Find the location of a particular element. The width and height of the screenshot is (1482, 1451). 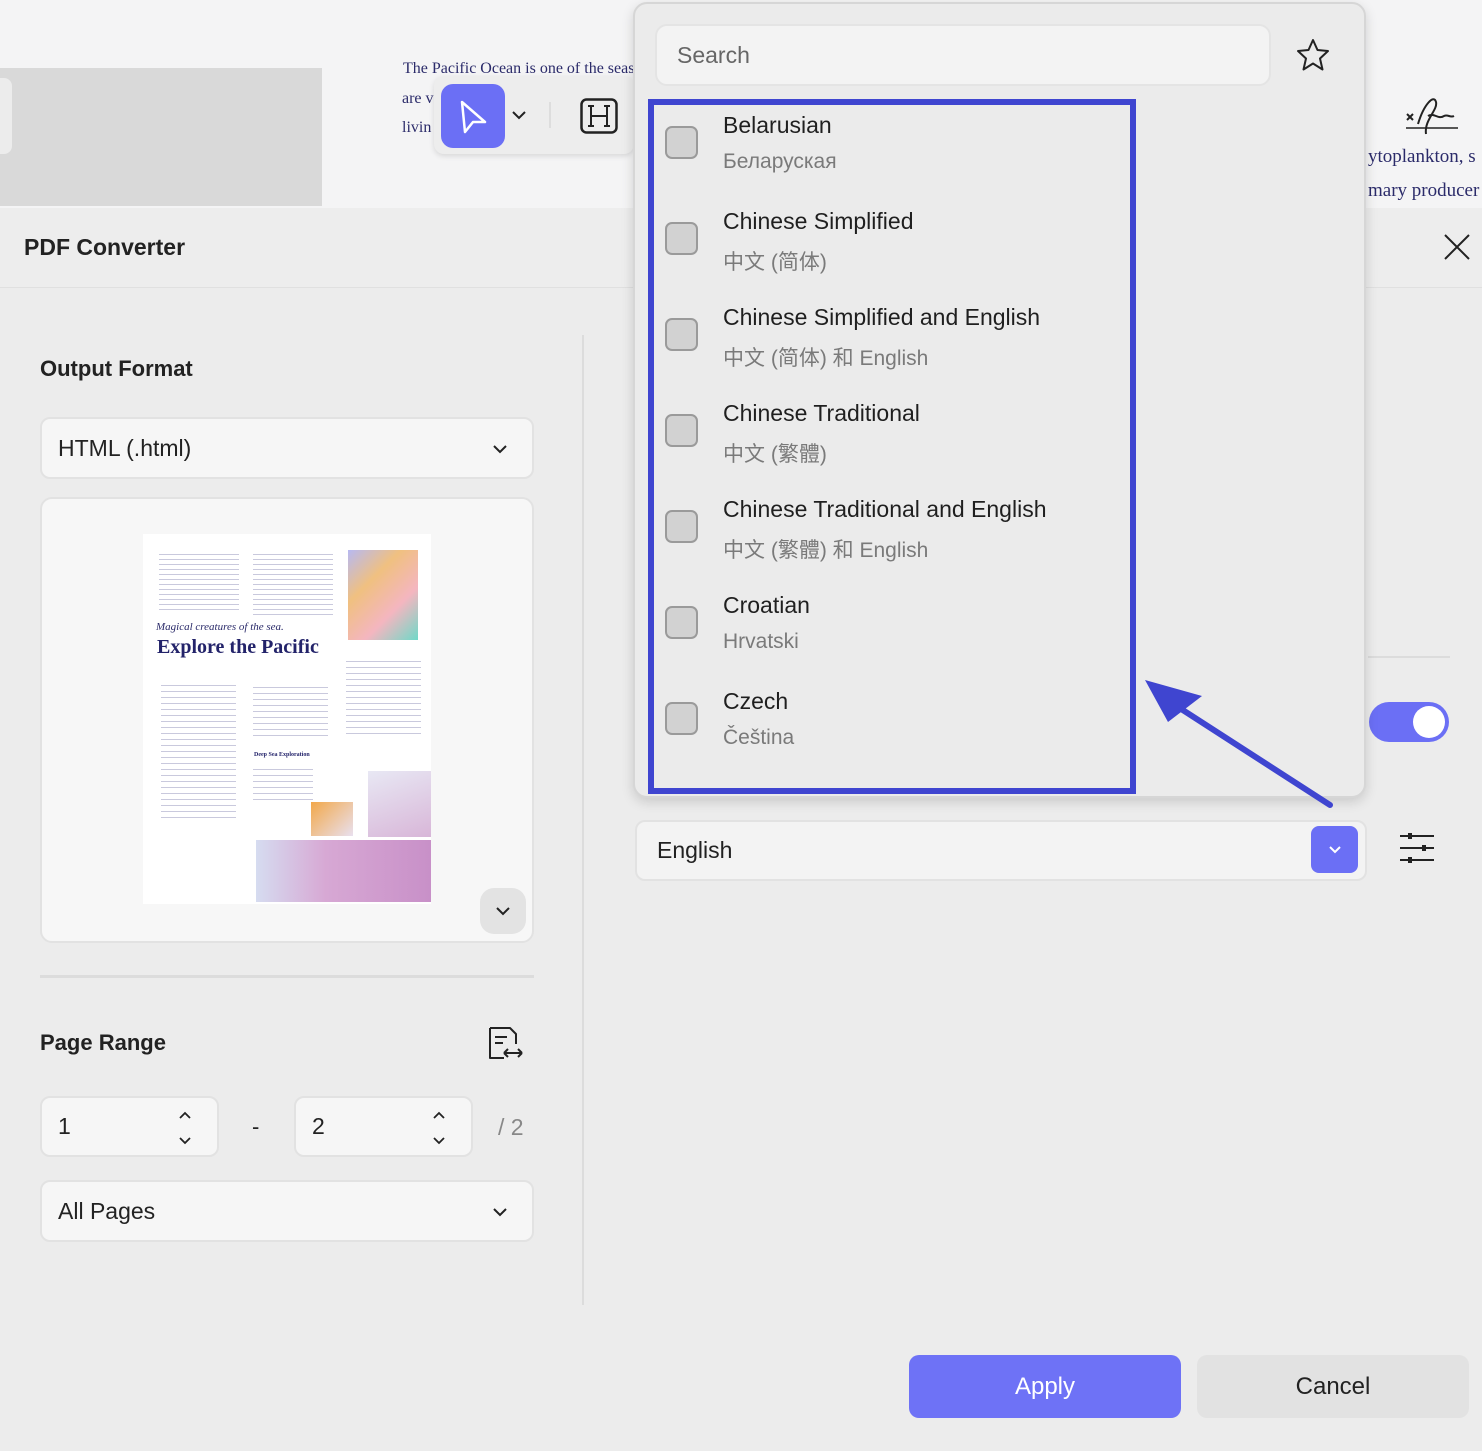

expand-preview-button is located at coordinates (503, 911).